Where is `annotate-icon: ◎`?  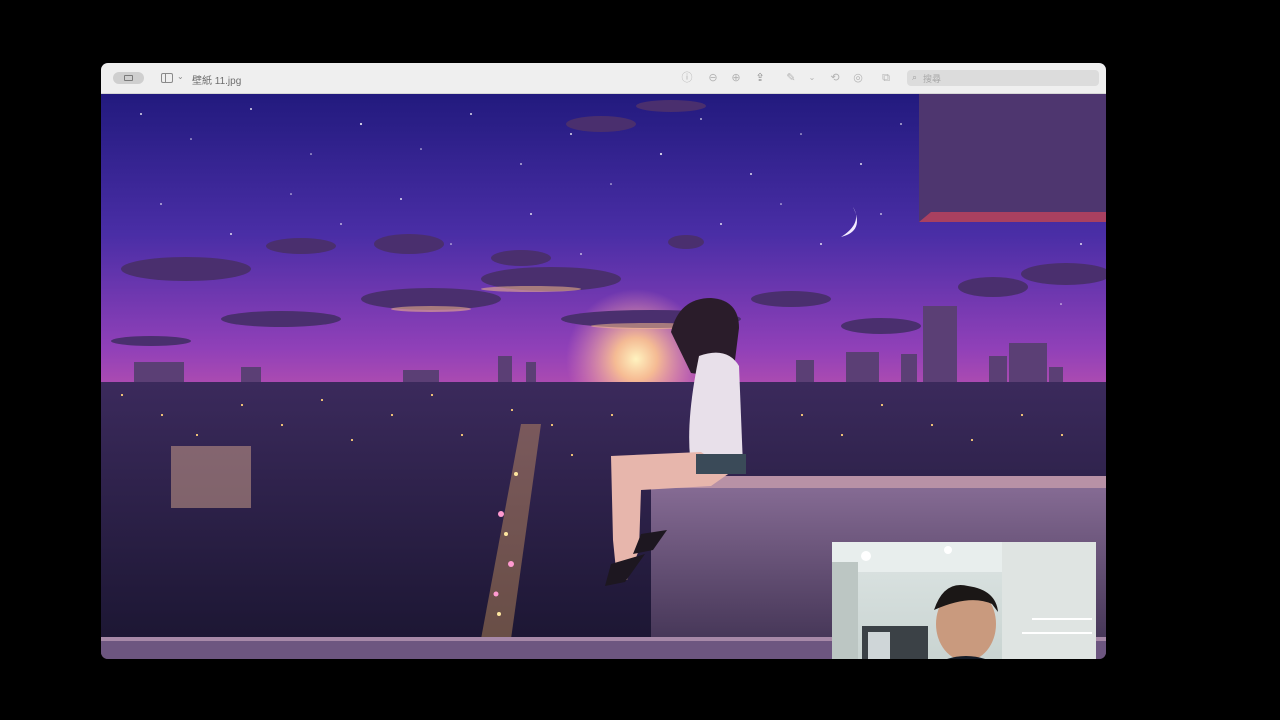 annotate-icon: ◎ is located at coordinates (858, 78).